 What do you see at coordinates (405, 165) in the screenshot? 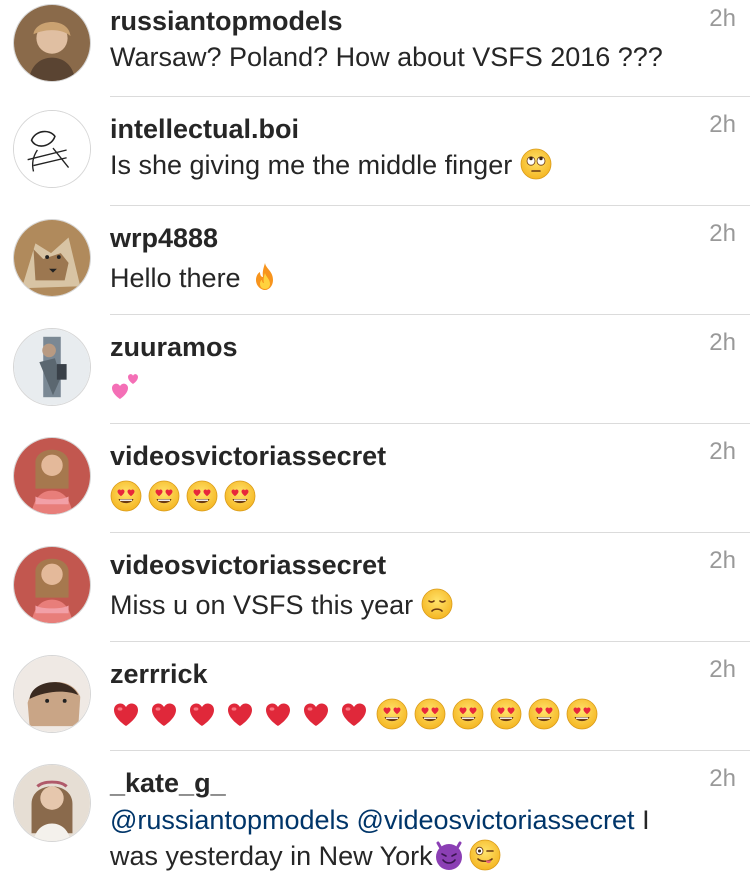
I see `comment-text: Is she giving me the middle finger` at bounding box center [405, 165].